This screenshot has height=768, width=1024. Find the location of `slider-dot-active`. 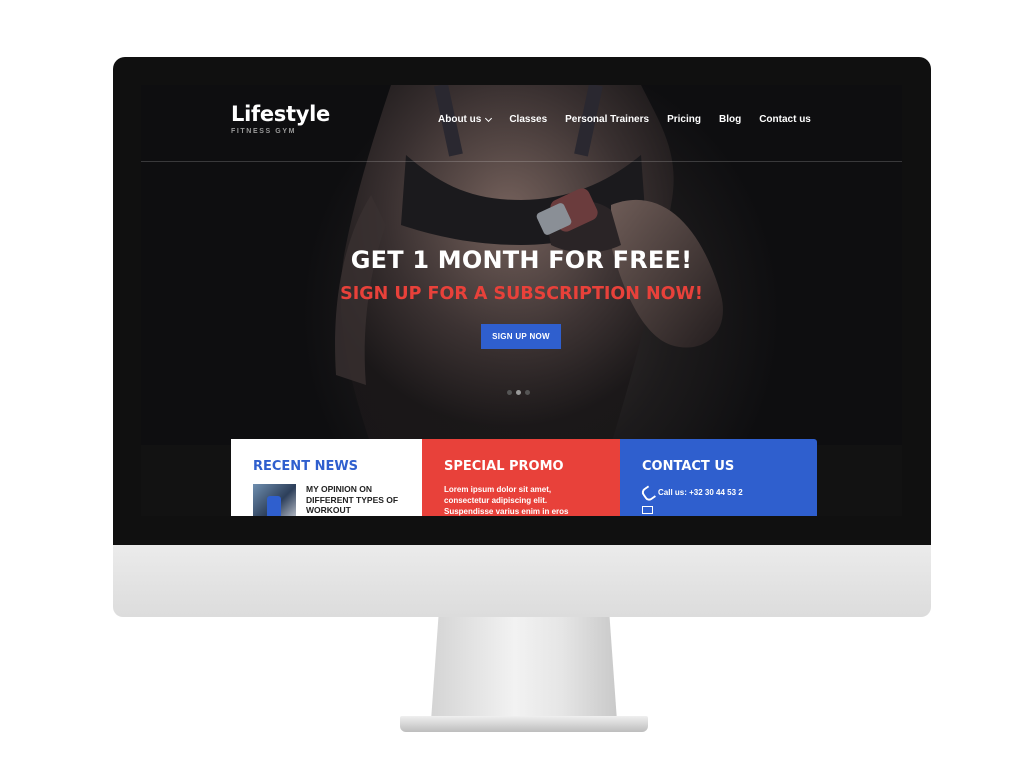

slider-dot-active is located at coordinates (518, 392).